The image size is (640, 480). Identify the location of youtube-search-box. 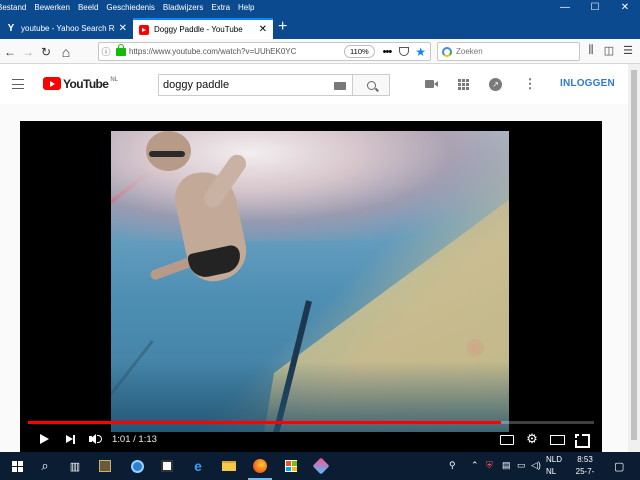
(255, 85).